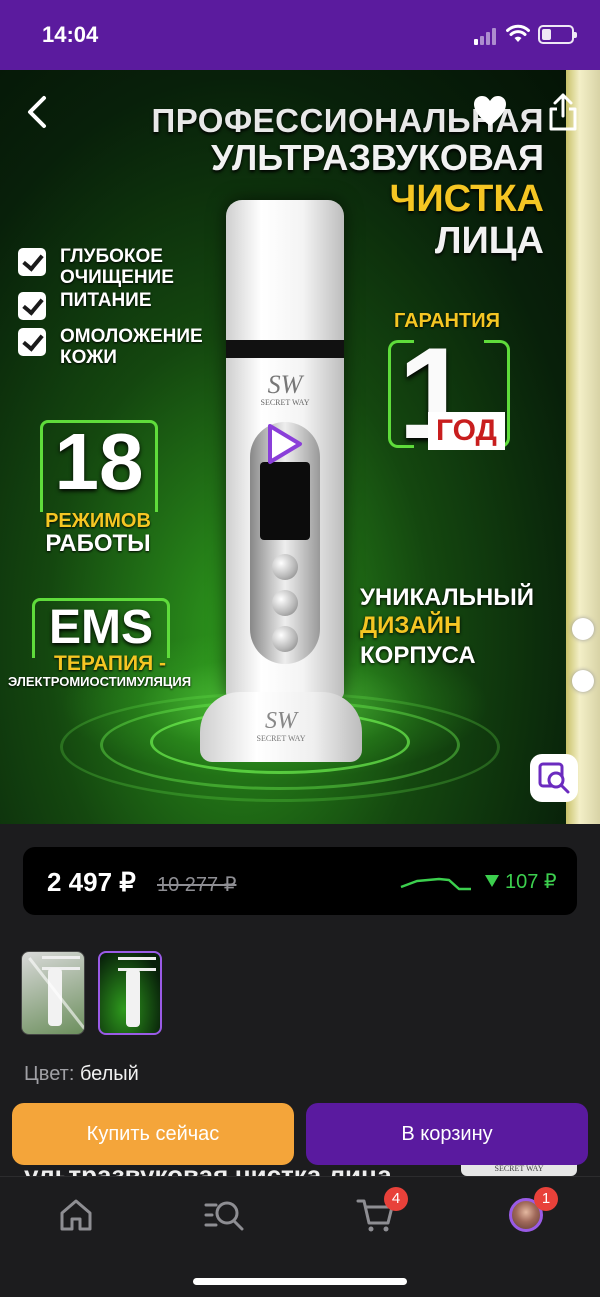 This screenshot has width=600, height=1297. Describe the element at coordinates (131, 347) in the screenshot. I see `feature-label: ОМОЛОЖЕНИЕ КОЖИ` at that location.